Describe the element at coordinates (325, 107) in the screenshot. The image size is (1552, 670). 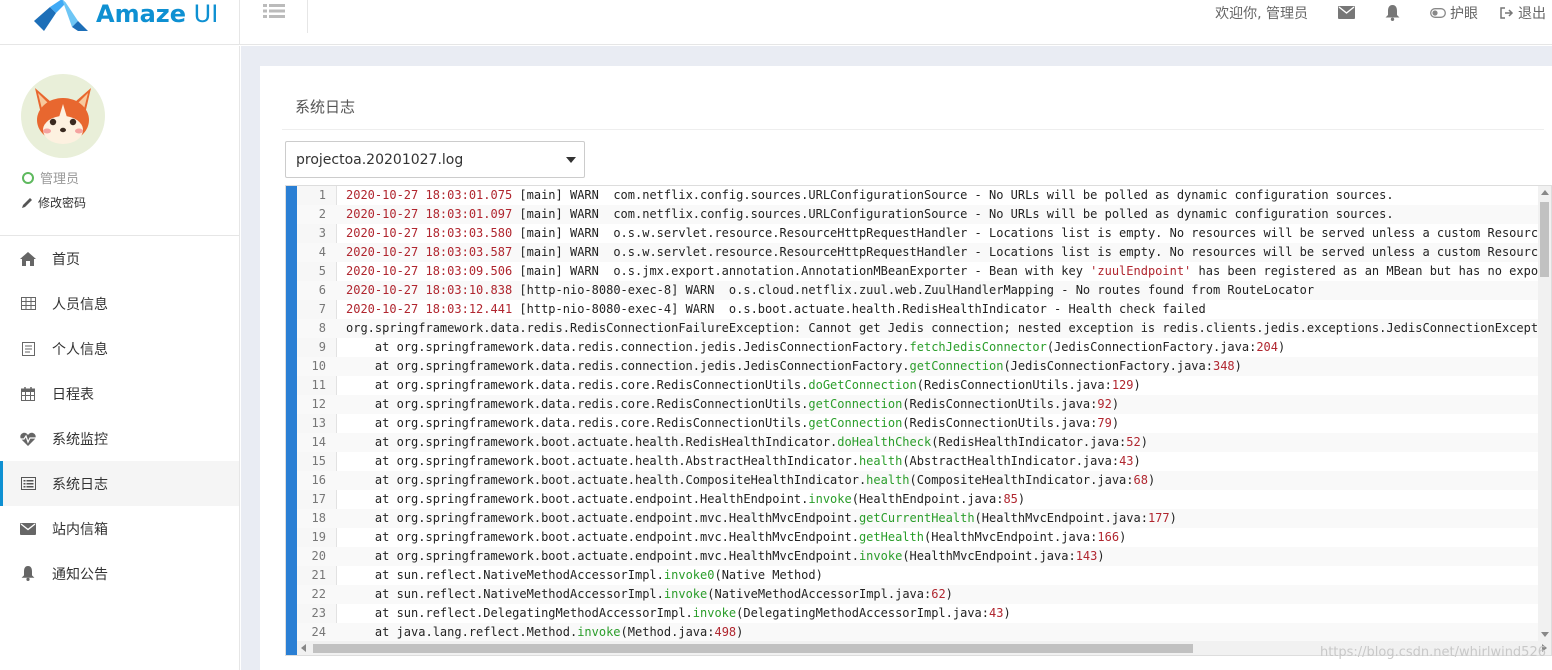
I see `page-title: 系统日志` at that location.